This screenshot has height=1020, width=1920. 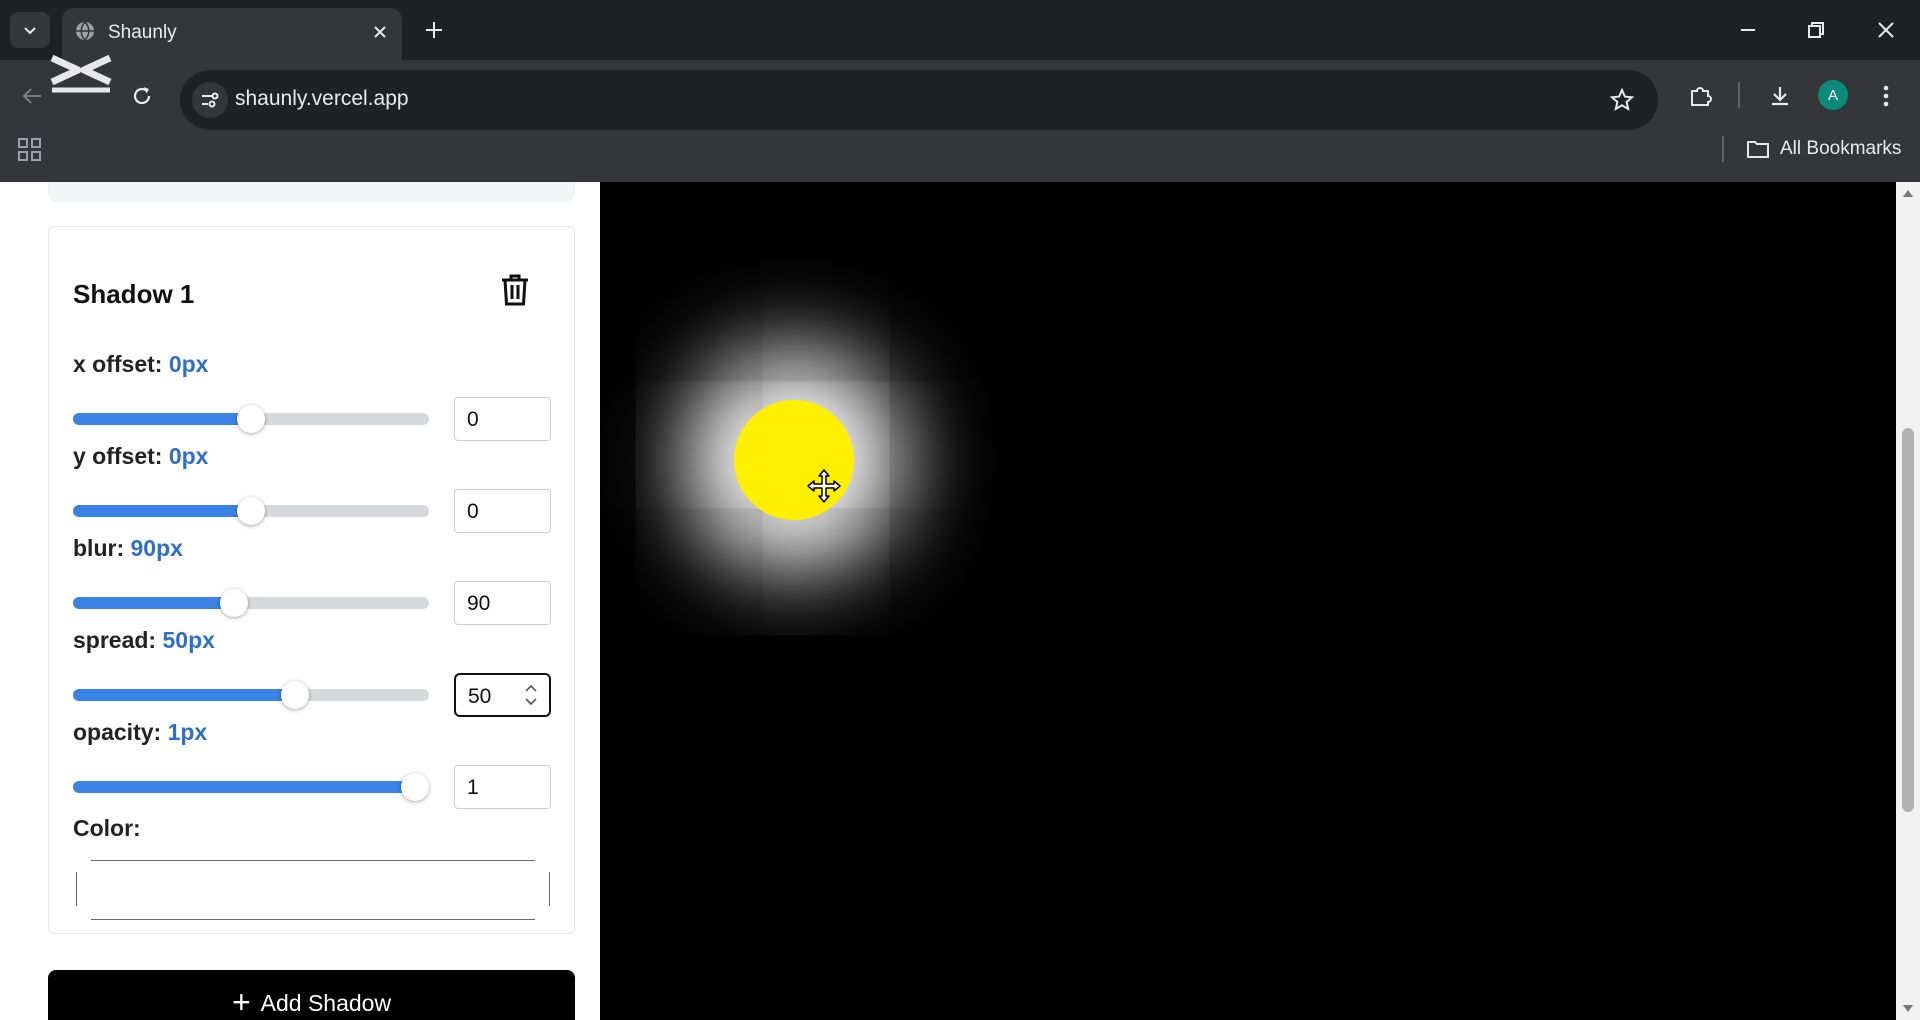 I want to click on bookmark-star-button, so click(x=1622, y=100).